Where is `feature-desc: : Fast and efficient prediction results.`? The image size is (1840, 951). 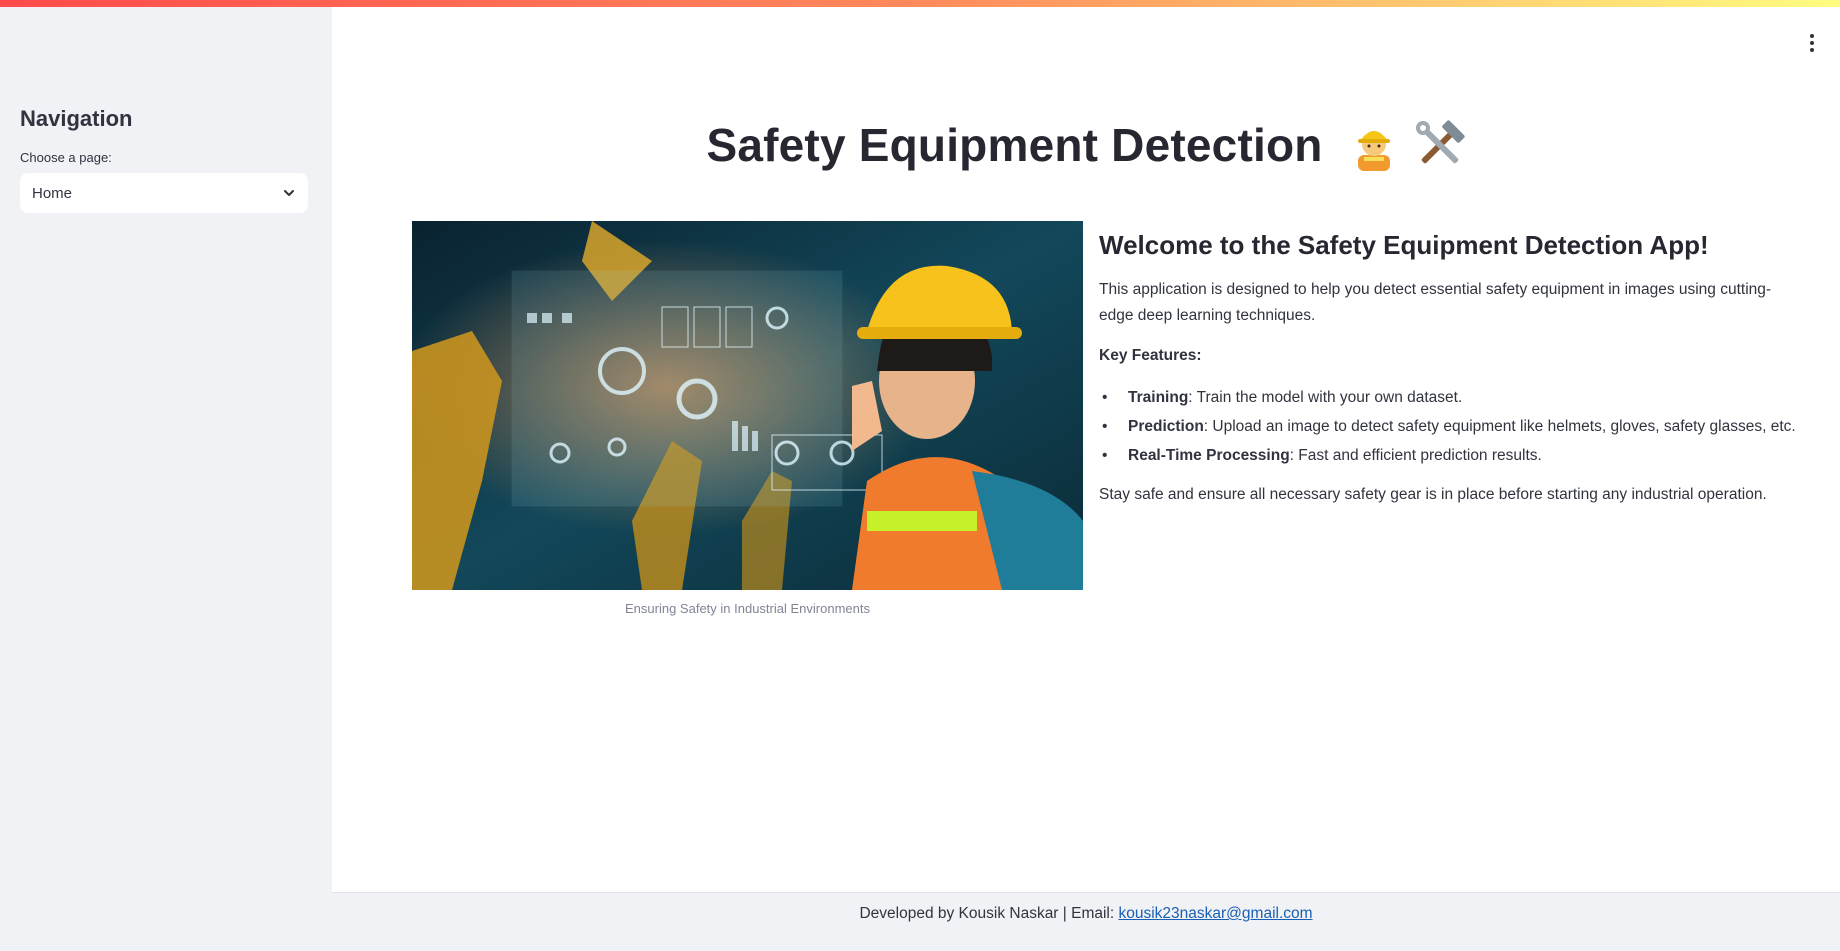
feature-desc: : Fast and efficient prediction results. is located at coordinates (1415, 455).